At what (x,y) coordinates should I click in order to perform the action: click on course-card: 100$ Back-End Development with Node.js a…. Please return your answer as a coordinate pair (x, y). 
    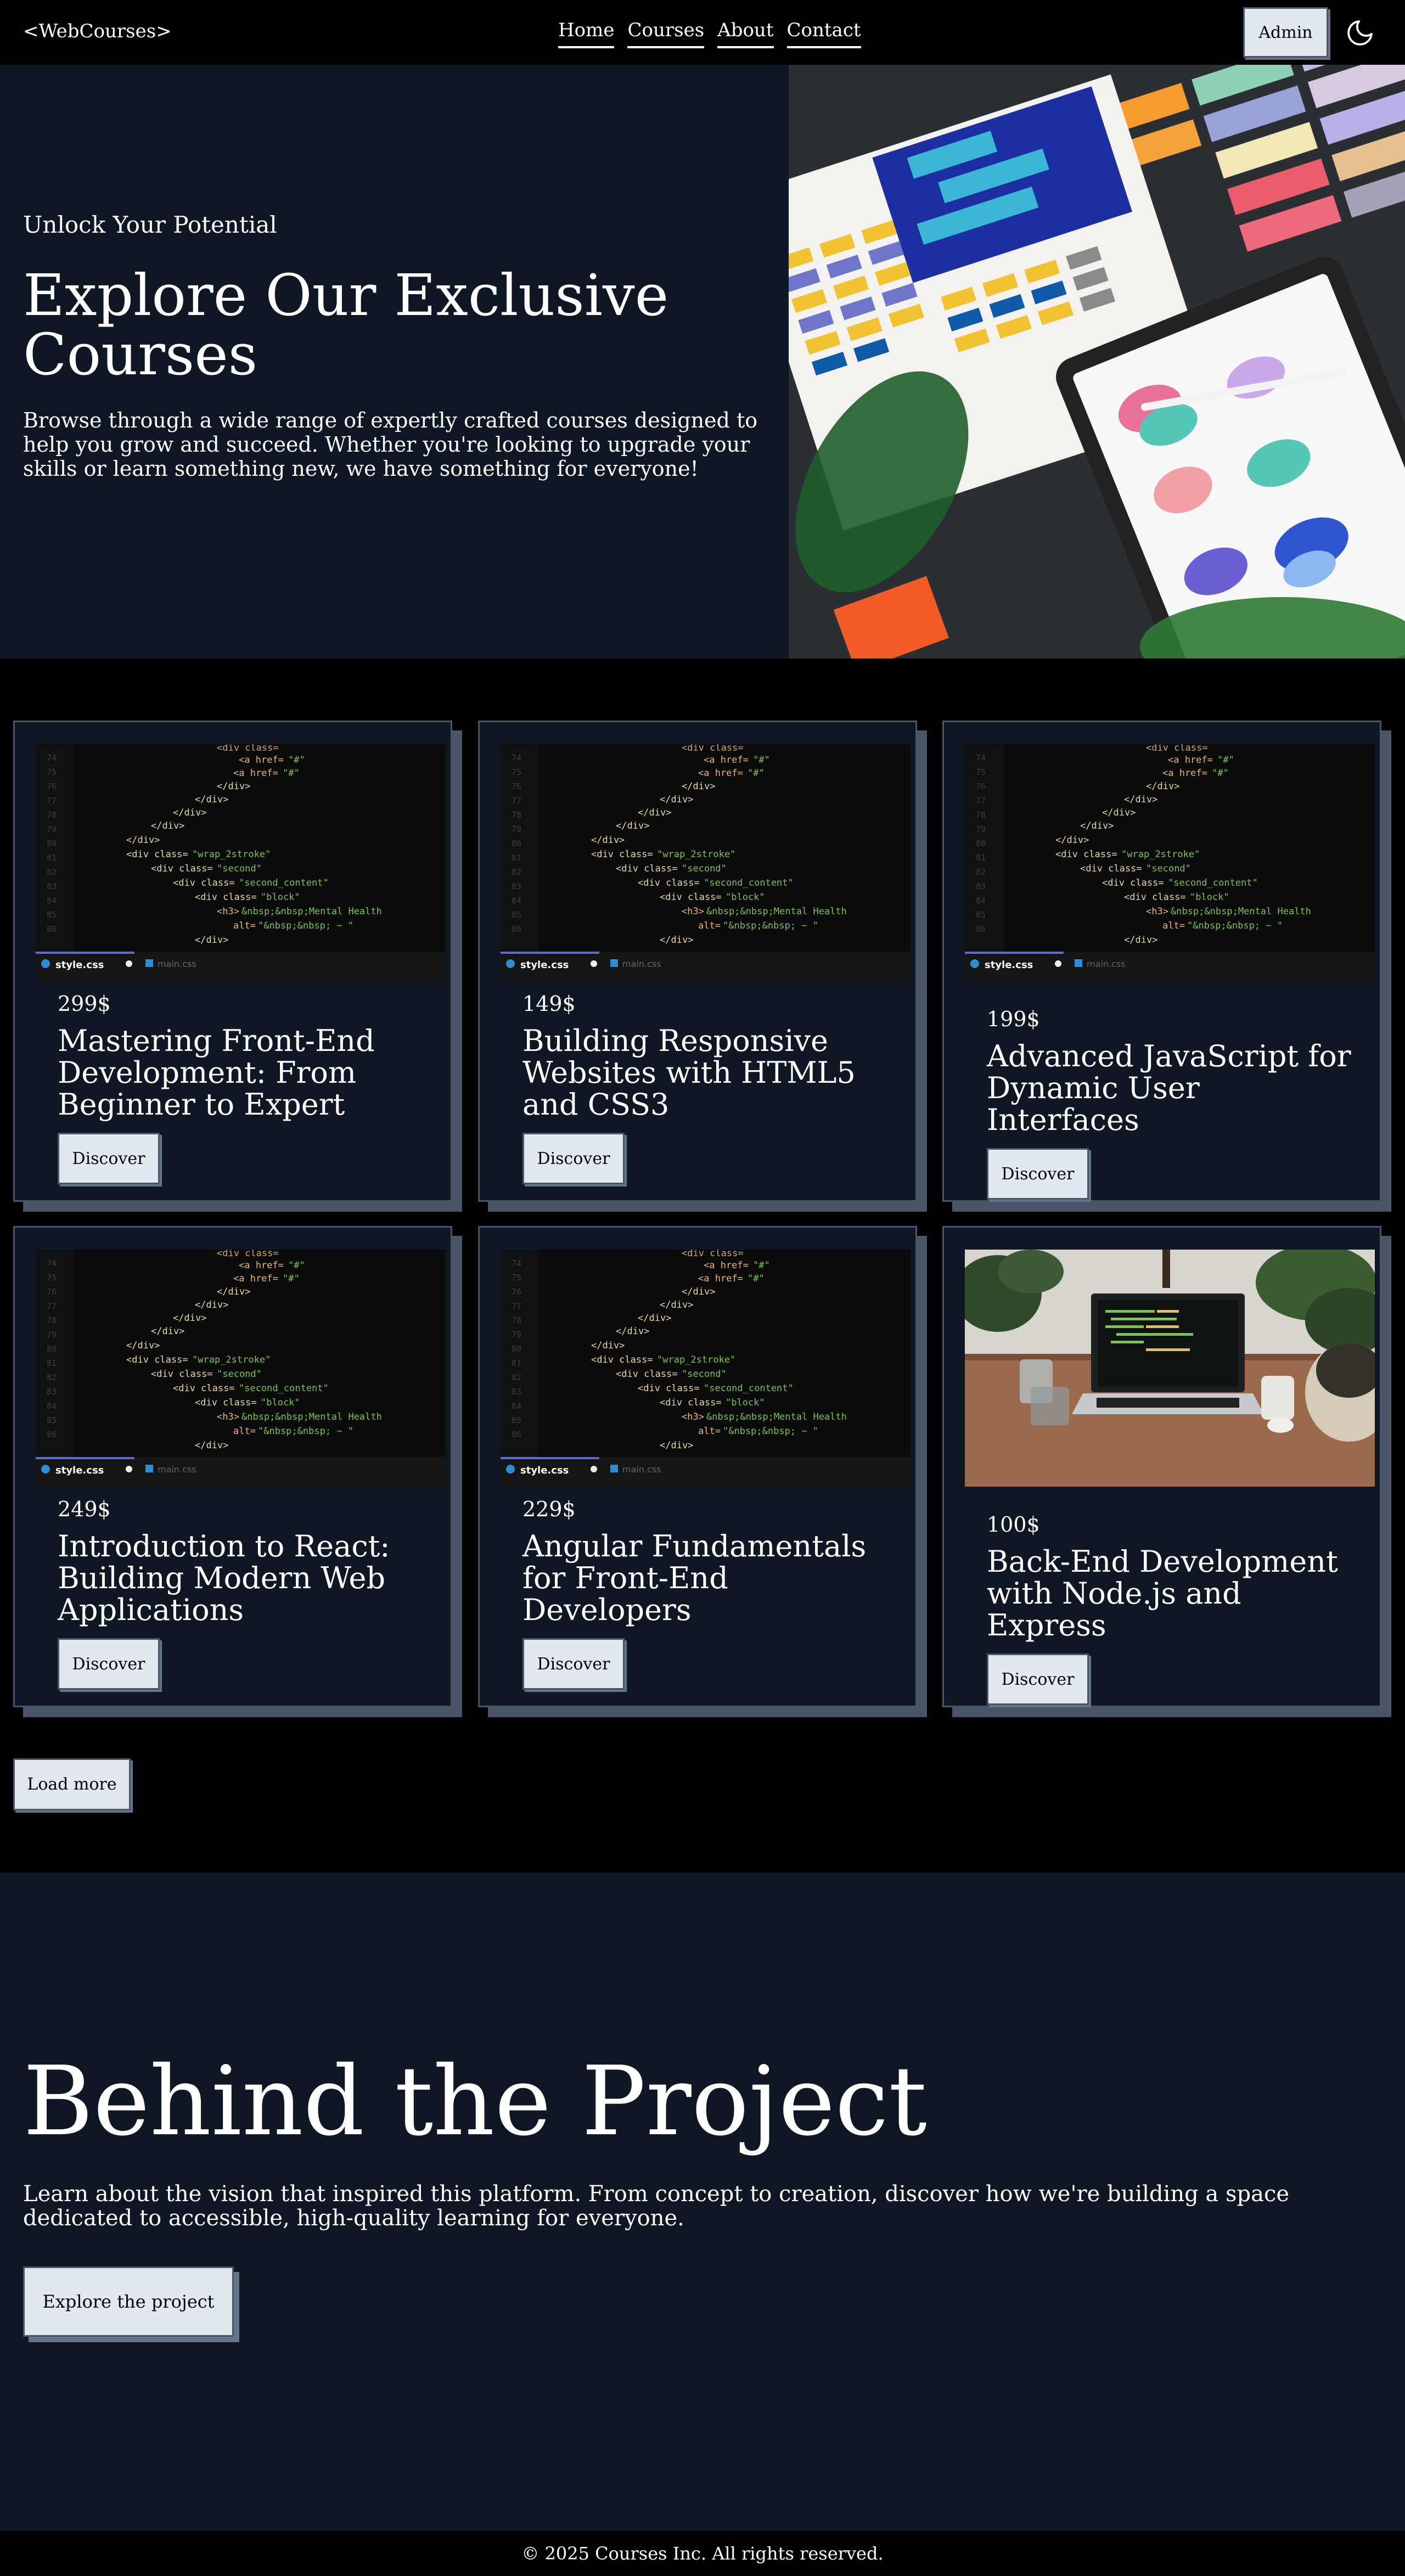
    Looking at the image, I should click on (1161, 1466).